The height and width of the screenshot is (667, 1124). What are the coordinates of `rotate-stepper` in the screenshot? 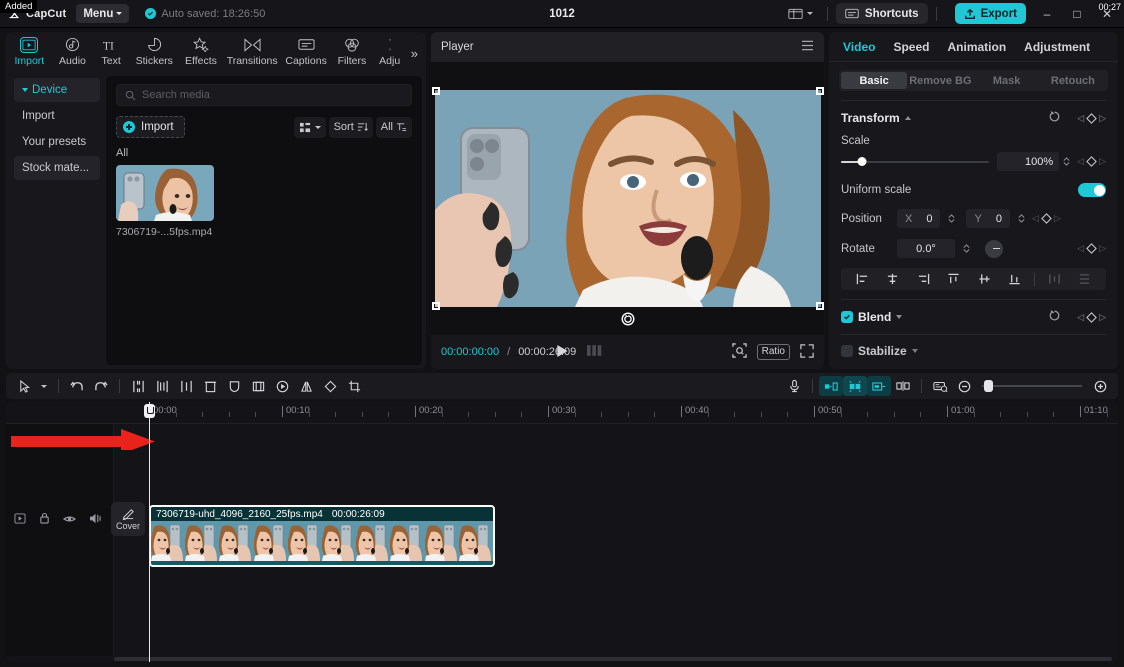 It's located at (966, 248).